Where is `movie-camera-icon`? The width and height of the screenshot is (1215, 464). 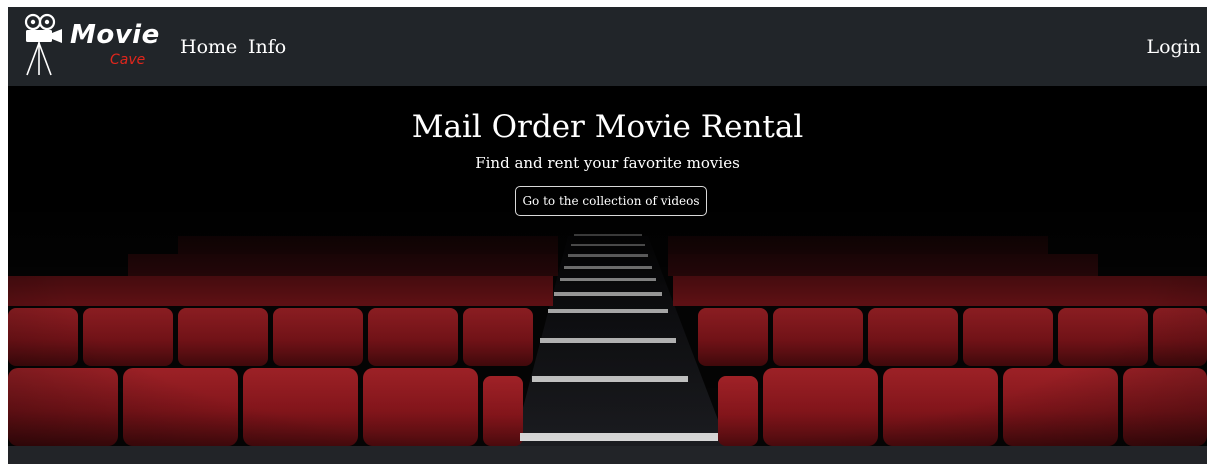 movie-camera-icon is located at coordinates (43, 44).